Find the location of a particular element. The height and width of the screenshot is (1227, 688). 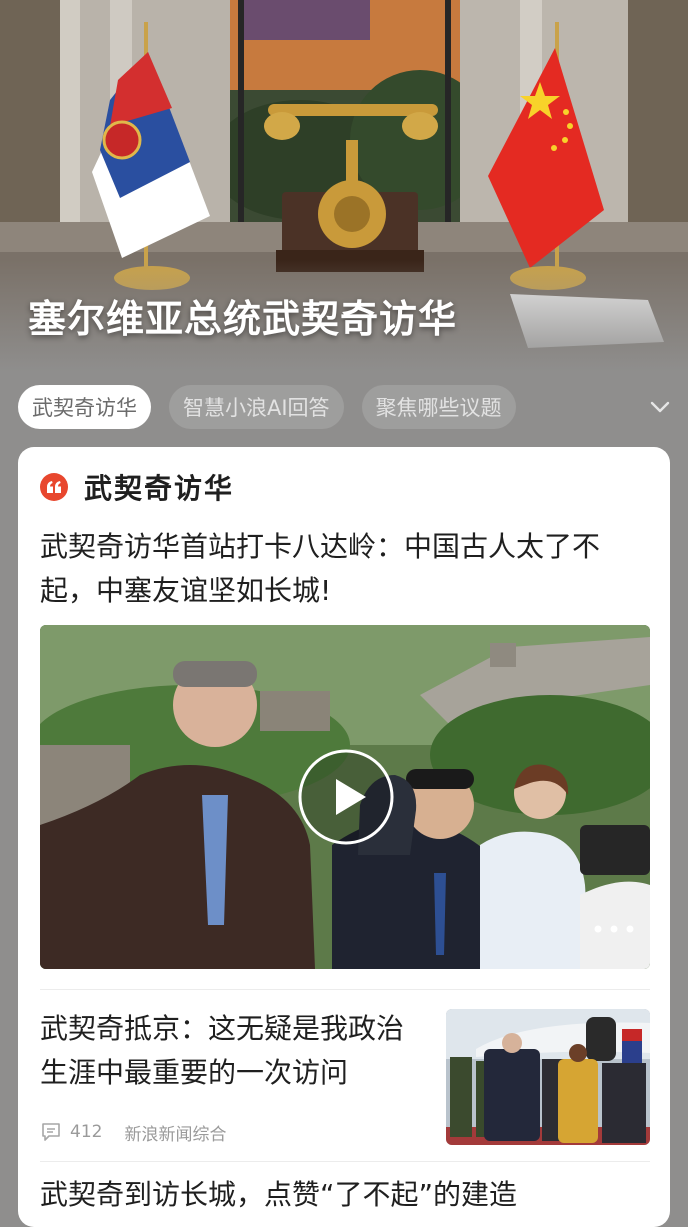

card-heading: 武契奇访华 is located at coordinates (159, 487).